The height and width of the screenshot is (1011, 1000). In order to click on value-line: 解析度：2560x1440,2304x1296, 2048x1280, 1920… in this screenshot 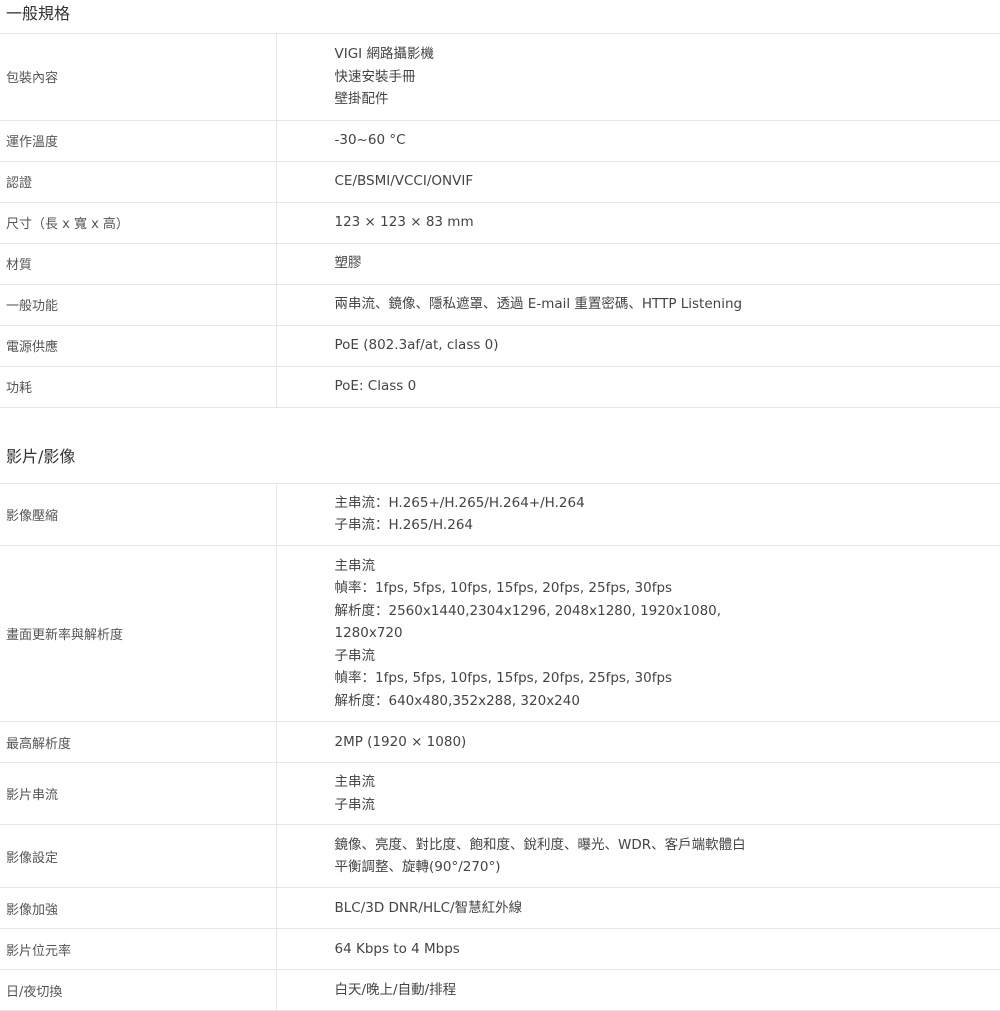, I will do `click(667, 611)`.